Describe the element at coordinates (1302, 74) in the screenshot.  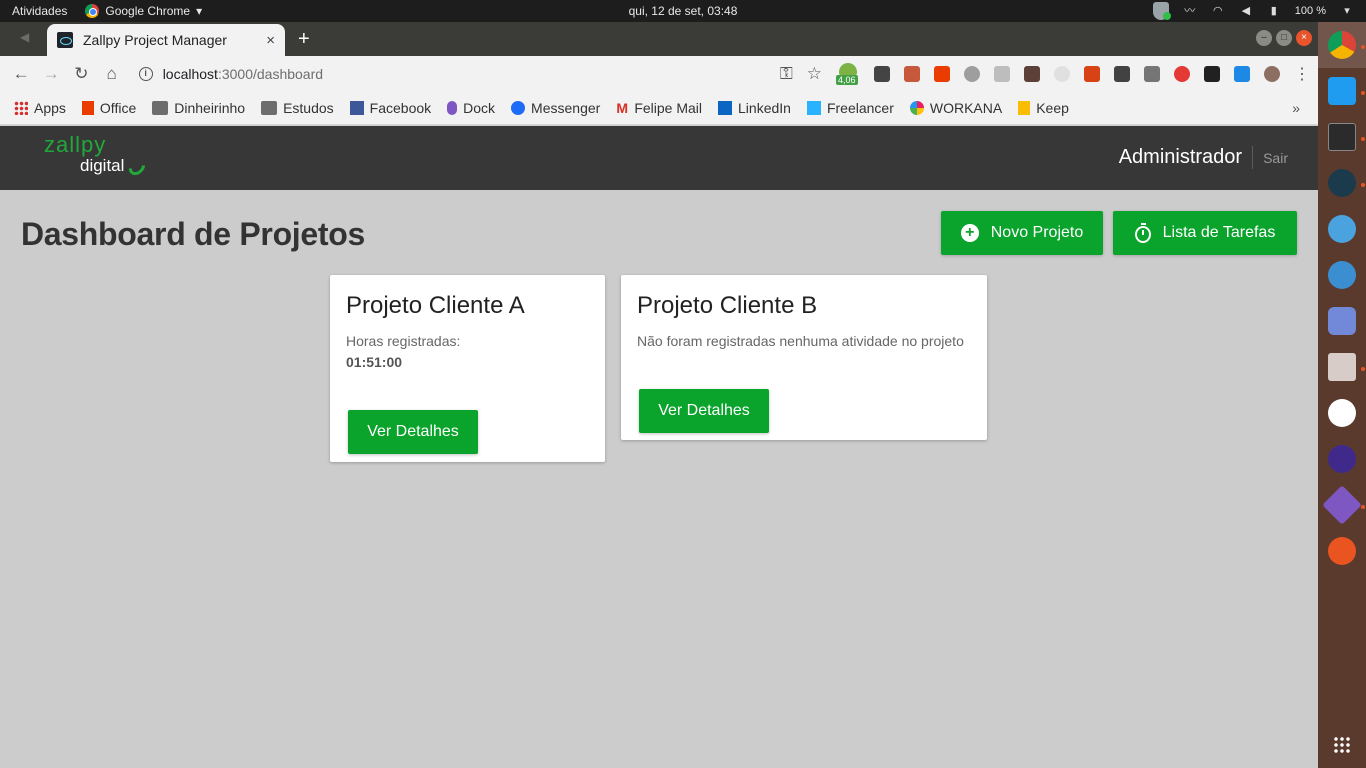
I see `chrome-menu-icon: ⋮` at that location.